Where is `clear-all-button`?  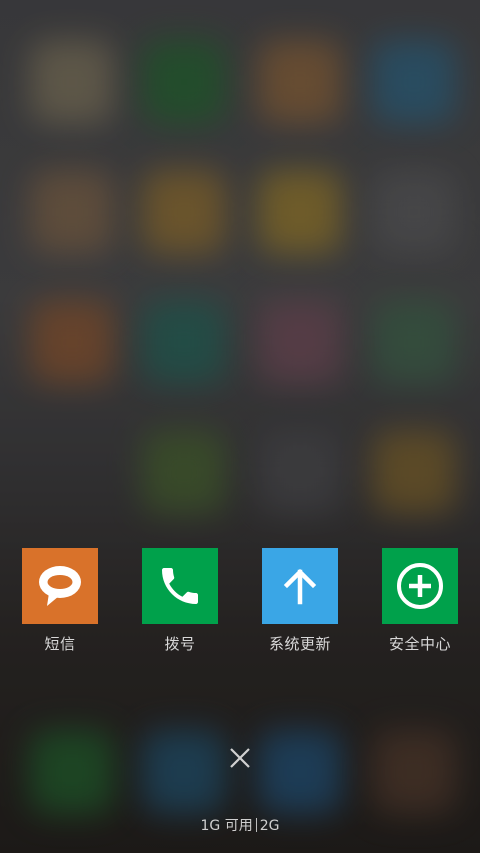 clear-all-button is located at coordinates (240, 758).